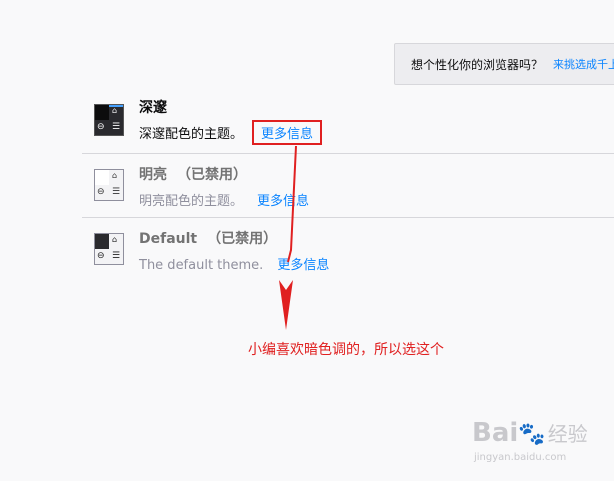 This screenshot has width=614, height=481. I want to click on annotation-text: 小编喜欢暗色调的，所以选这个, so click(346, 350).